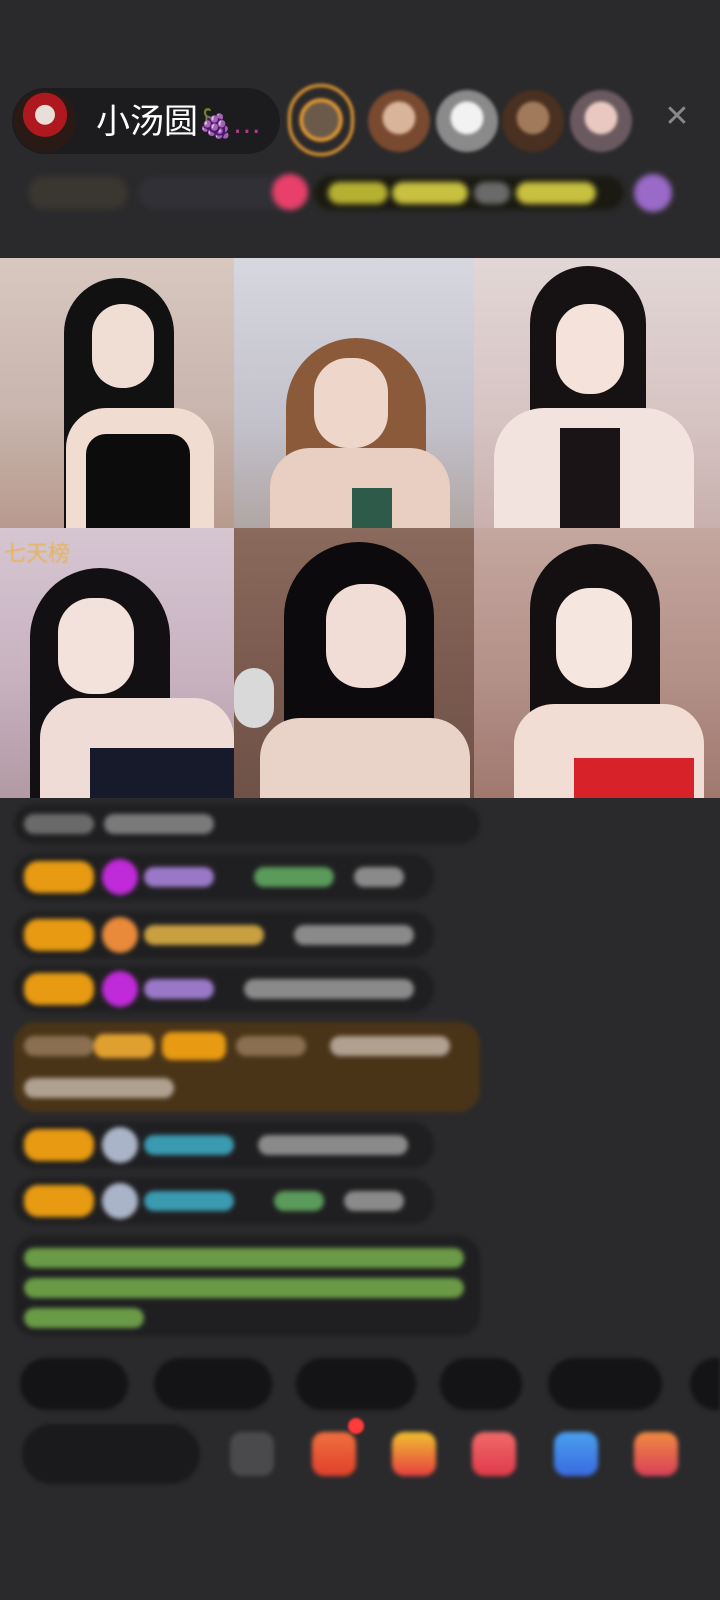 The height and width of the screenshot is (1600, 720). I want to click on comment-input, so click(111, 1454).